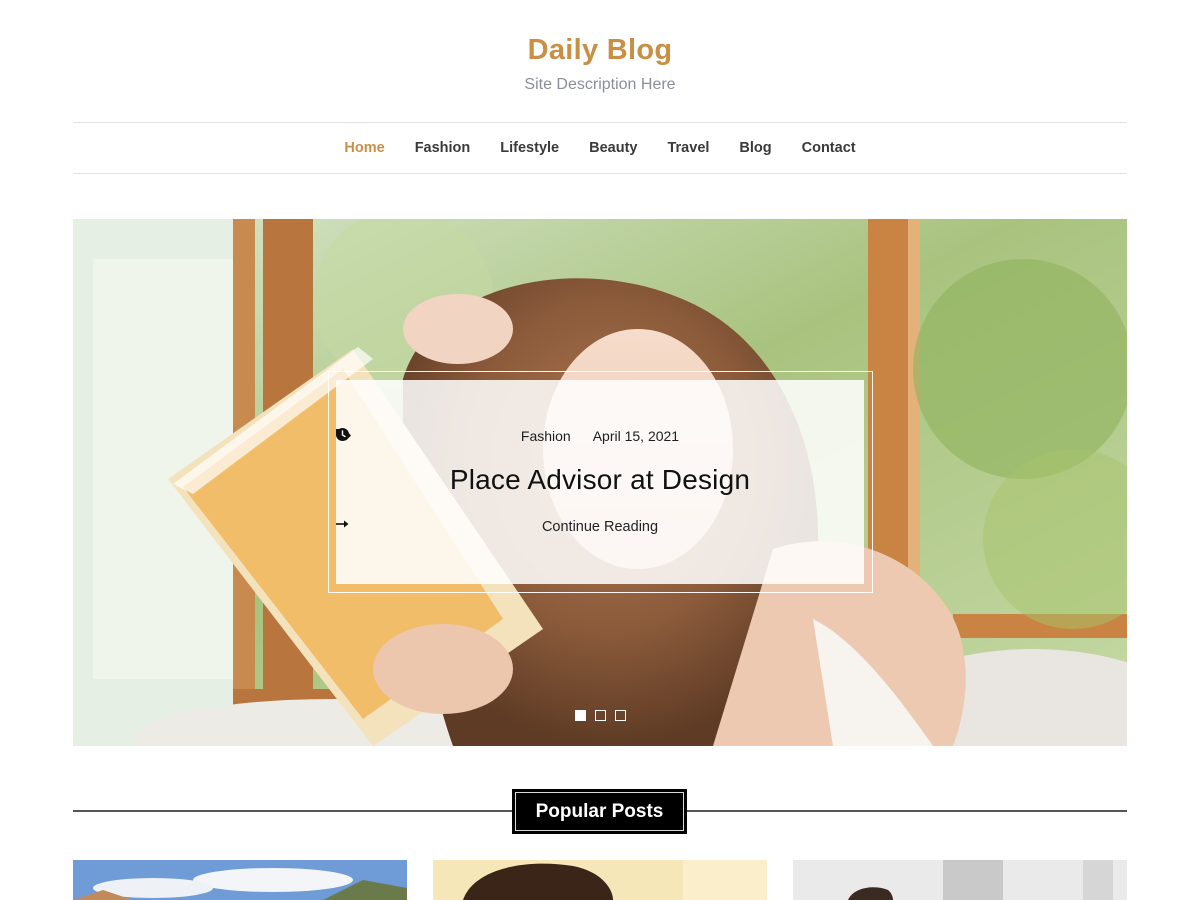  I want to click on nav-item-beauty: Beauty, so click(613, 148).